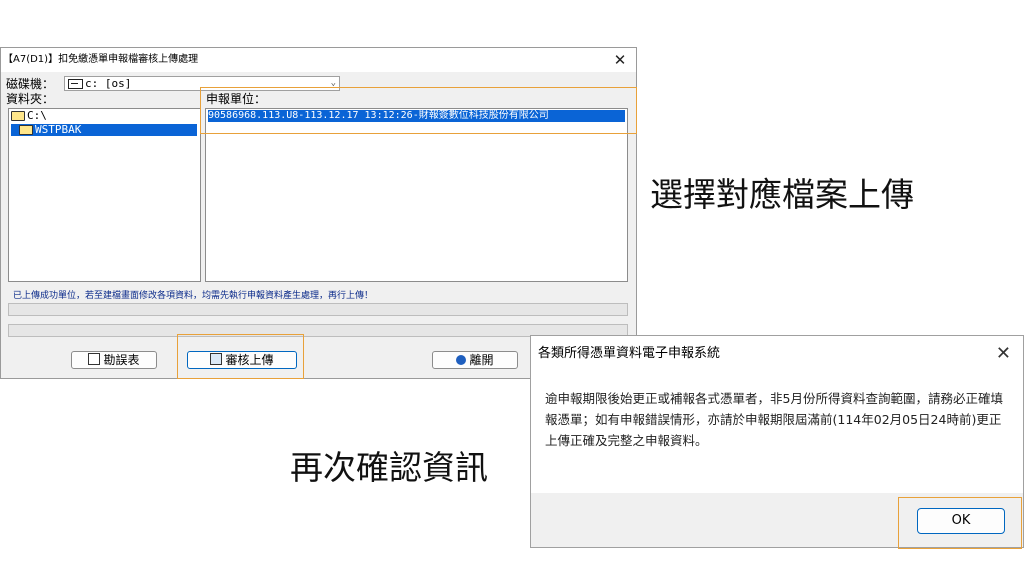  Describe the element at coordinates (29, 116) in the screenshot. I see `folder-item-root: C:\` at that location.